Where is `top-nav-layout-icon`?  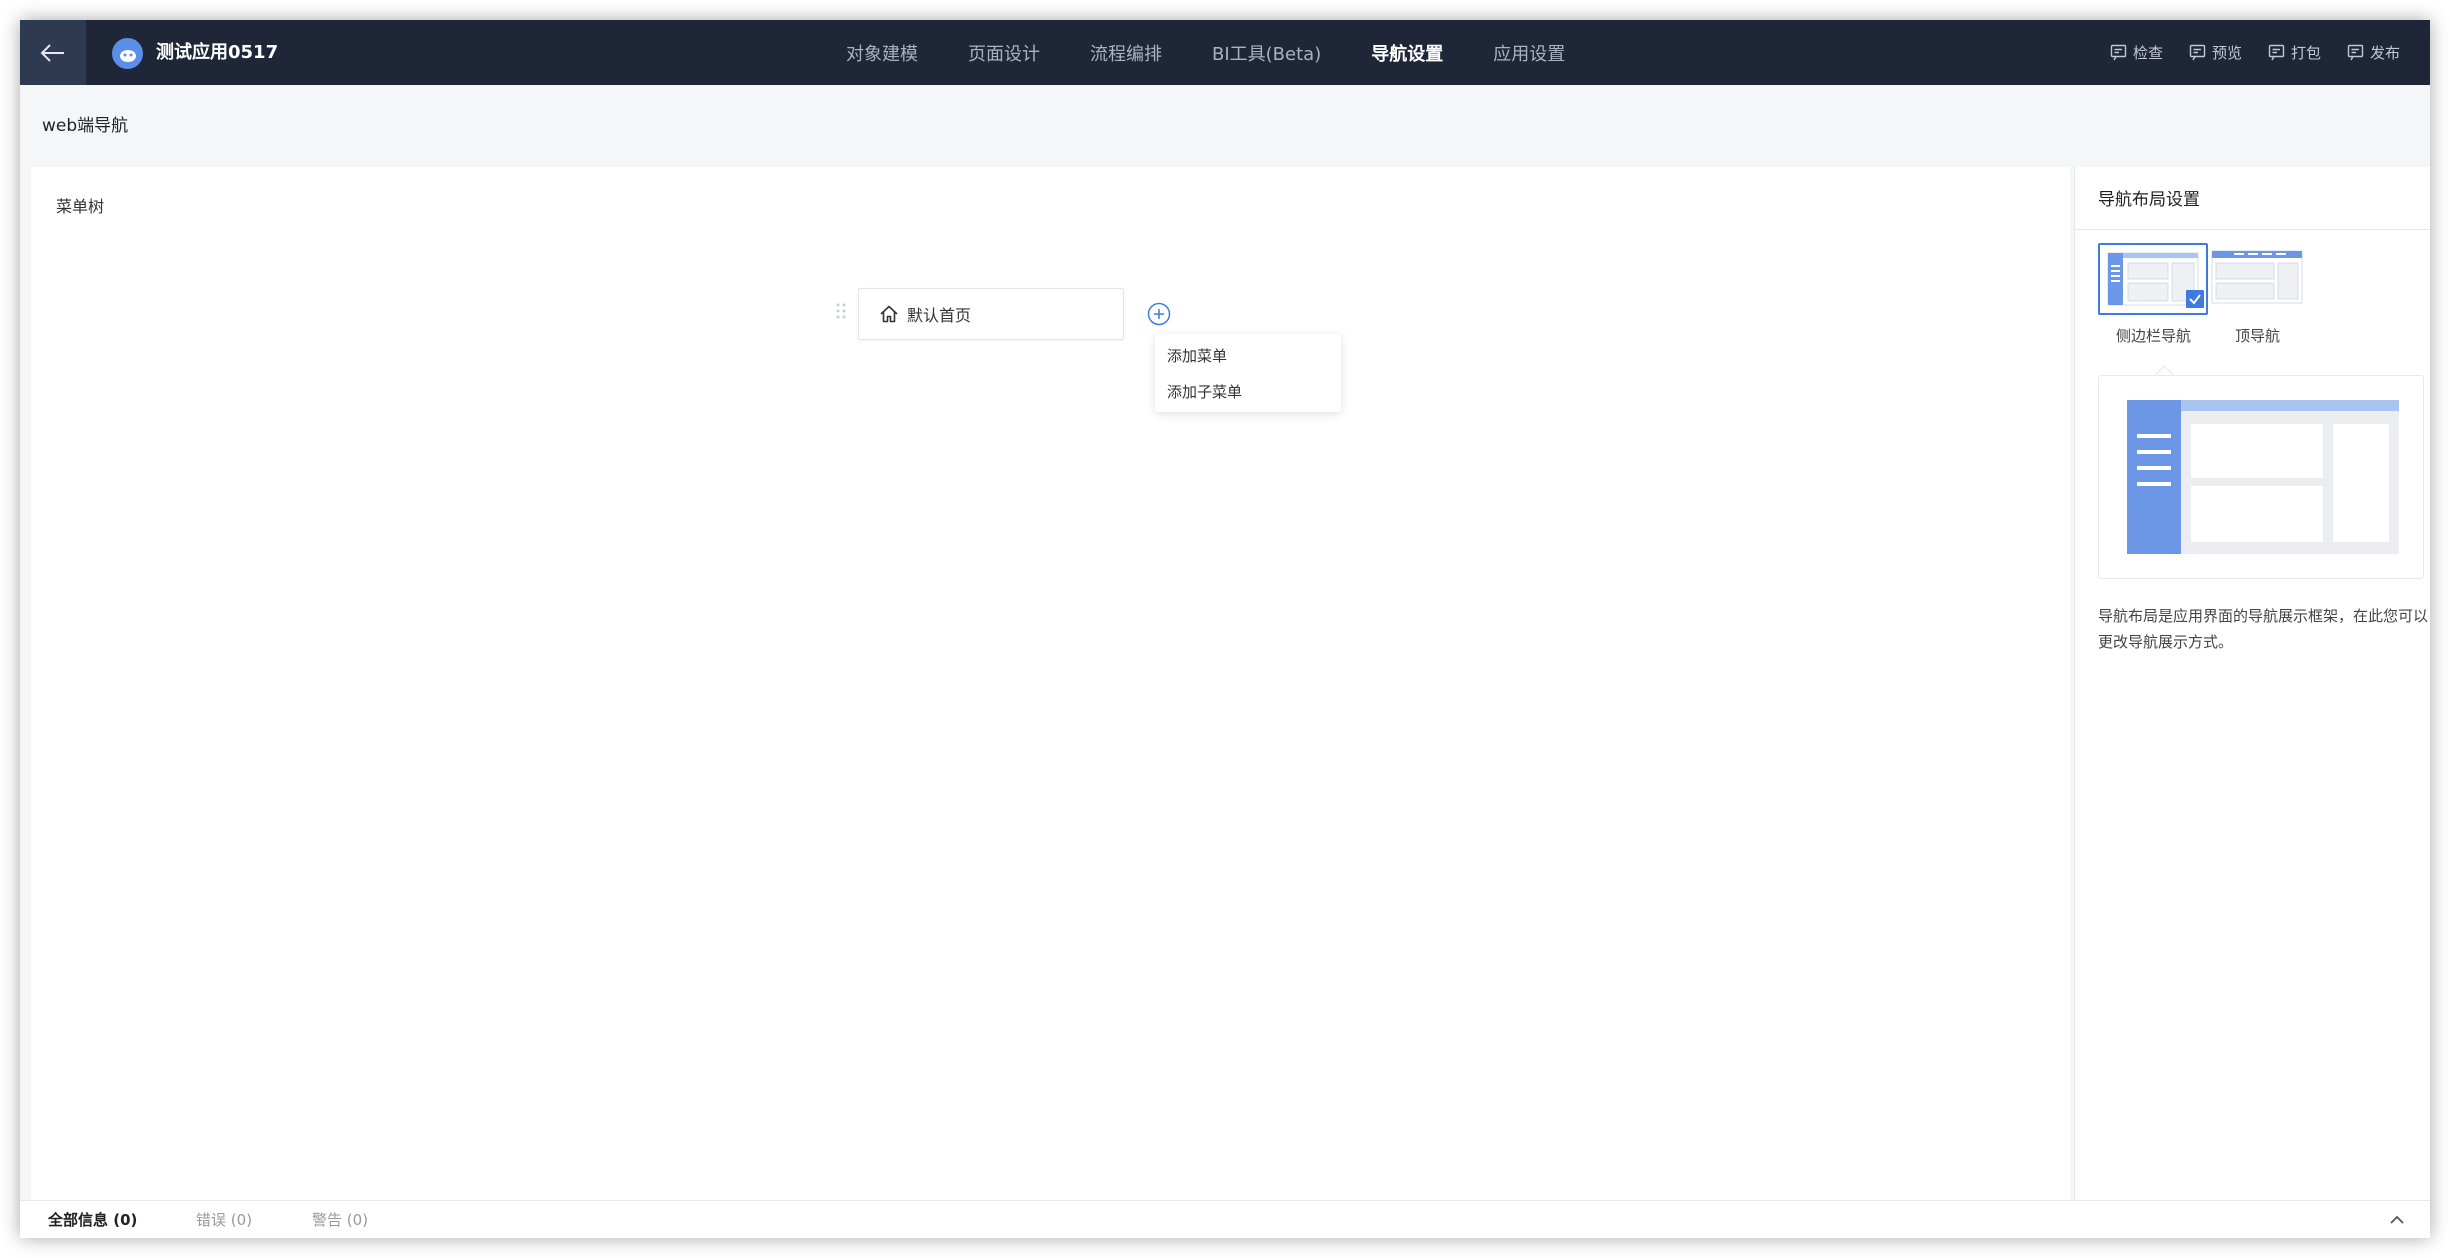 top-nav-layout-icon is located at coordinates (2257, 277).